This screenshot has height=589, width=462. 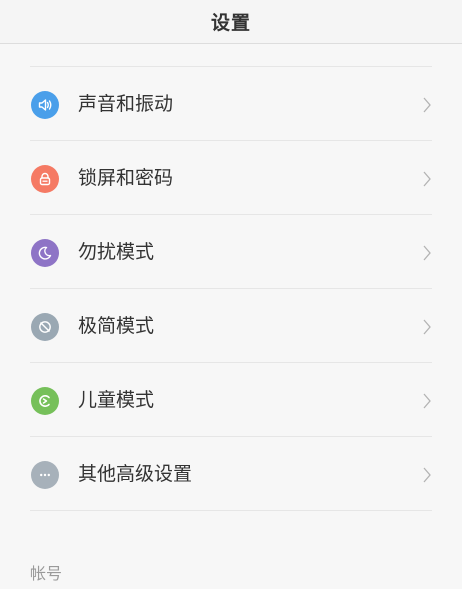 What do you see at coordinates (126, 178) in the screenshot?
I see `settings-item-label: 锁屏和密码` at bounding box center [126, 178].